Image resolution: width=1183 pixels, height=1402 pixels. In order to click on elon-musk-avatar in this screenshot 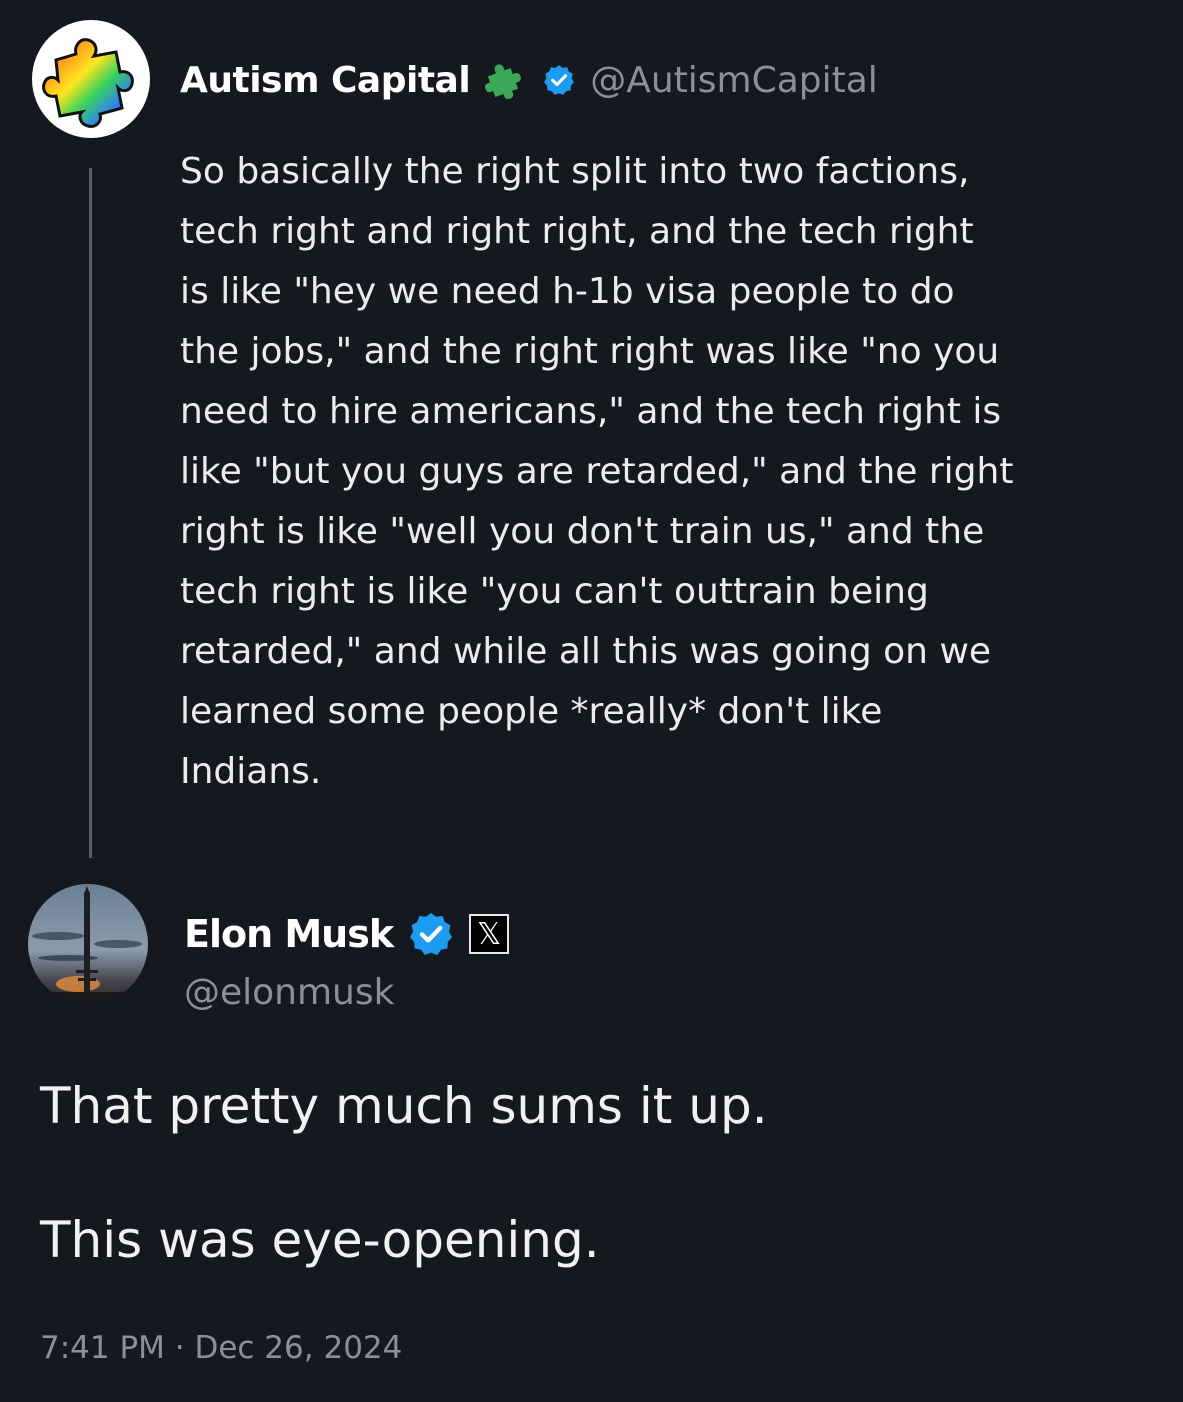, I will do `click(88, 944)`.